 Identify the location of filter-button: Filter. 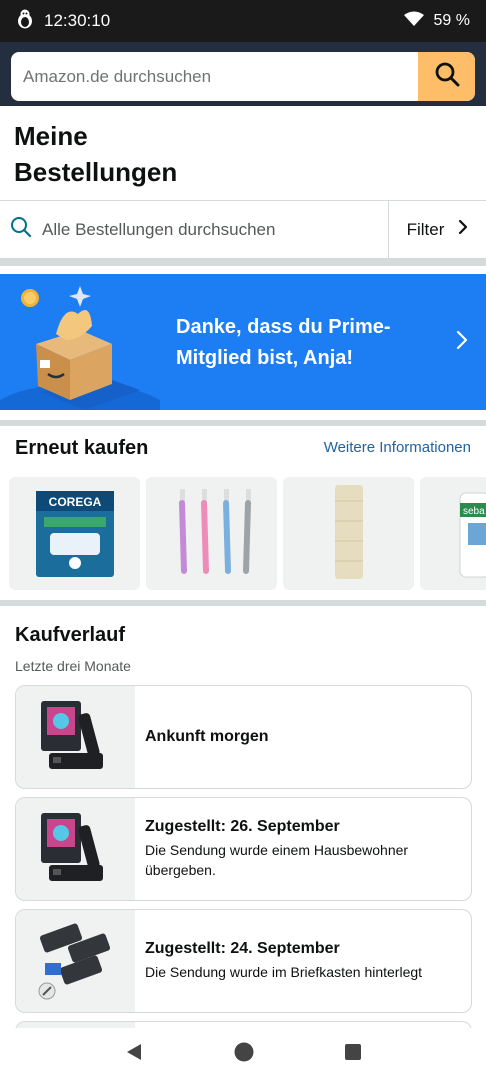
(437, 229).